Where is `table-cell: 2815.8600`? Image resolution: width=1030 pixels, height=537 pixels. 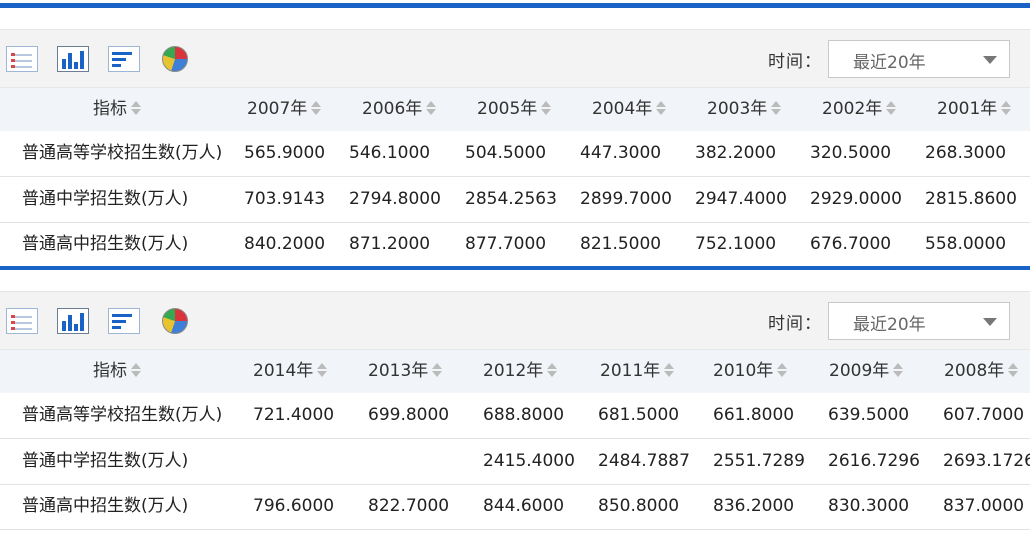 table-cell: 2815.8600 is located at coordinates (971, 199).